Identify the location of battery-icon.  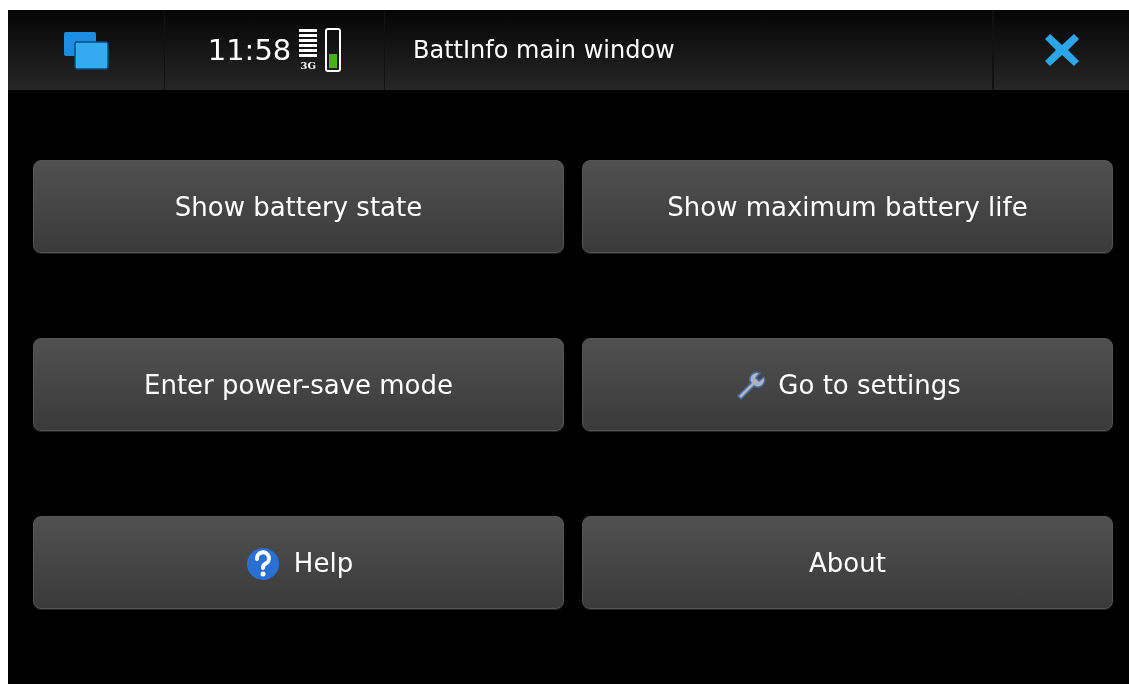
(333, 50).